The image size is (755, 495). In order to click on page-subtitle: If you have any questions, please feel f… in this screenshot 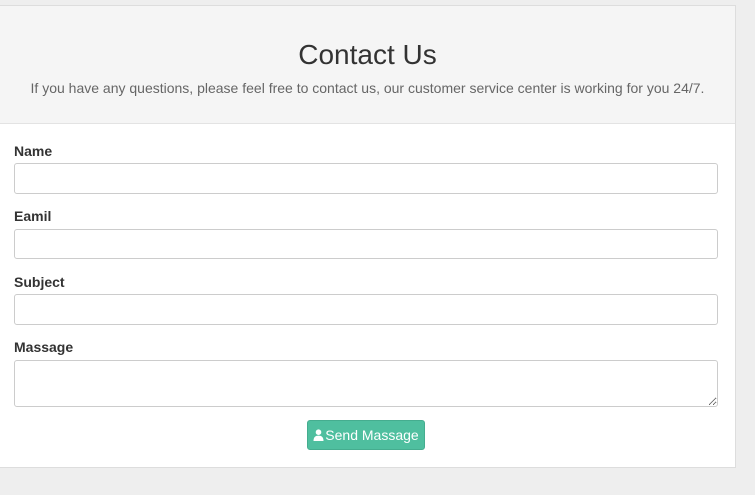, I will do `click(367, 88)`.